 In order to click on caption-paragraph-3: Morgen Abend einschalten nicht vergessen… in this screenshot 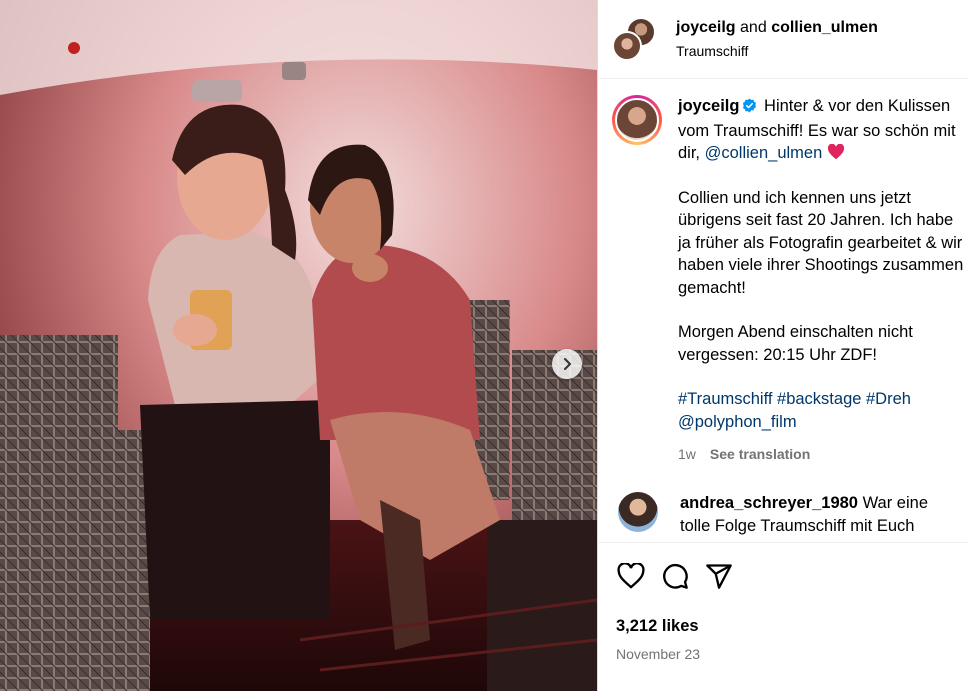, I will do `click(795, 343)`.